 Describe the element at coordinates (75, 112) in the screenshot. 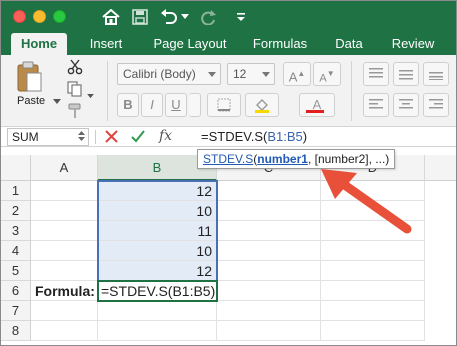

I see `format-painter-icon` at that location.